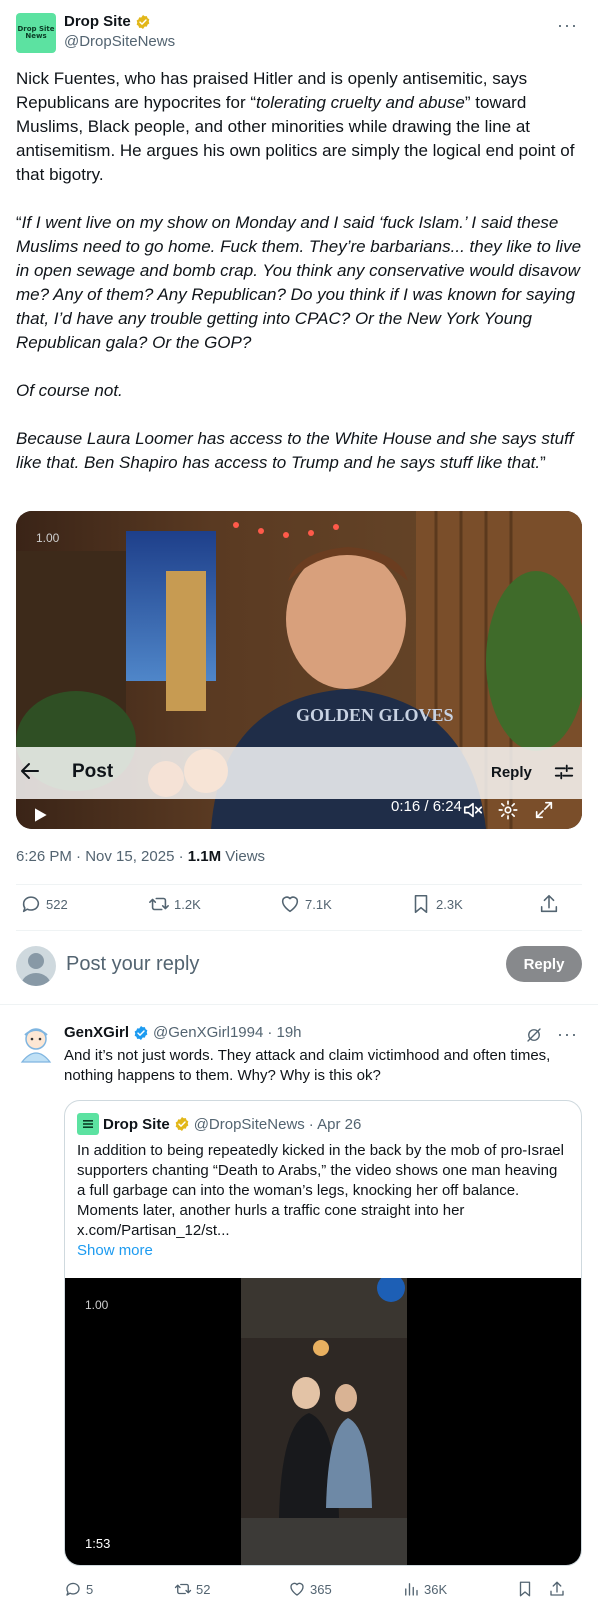 This screenshot has height=1615, width=598. What do you see at coordinates (40, 815) in the screenshot?
I see `play-icon` at bounding box center [40, 815].